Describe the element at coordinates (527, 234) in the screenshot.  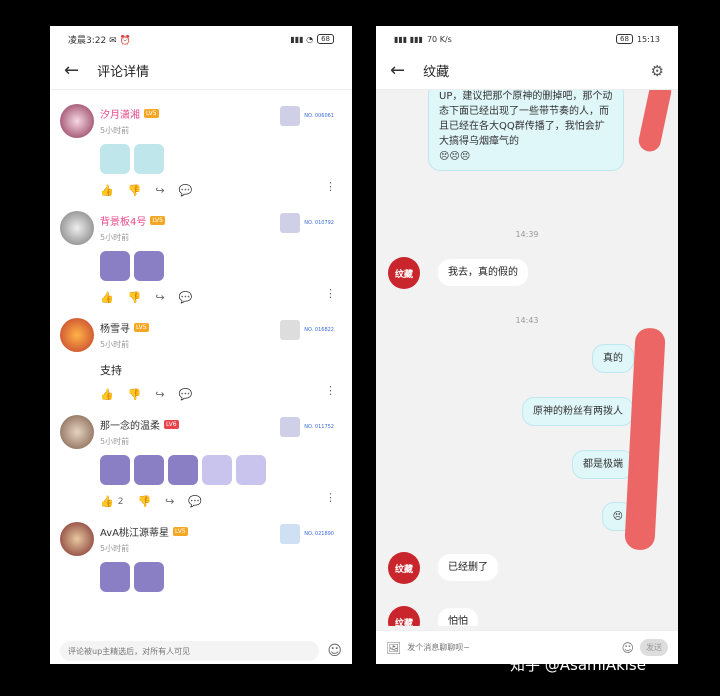
I see `chat-timestamp: 14:39` at that location.